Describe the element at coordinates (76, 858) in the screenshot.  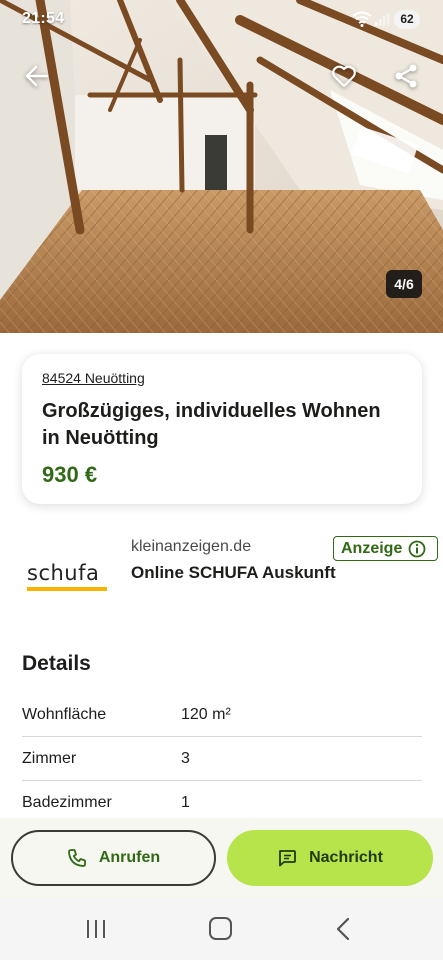
I see `phone-icon` at that location.